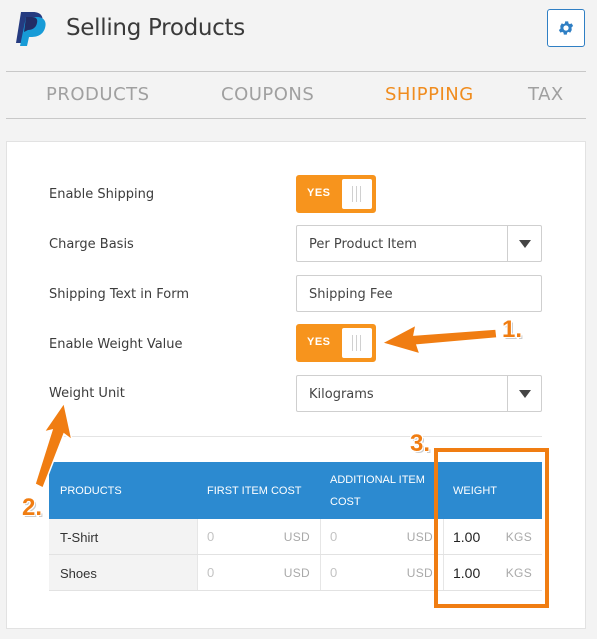  I want to click on header: Selling Products, so click(298, 31).